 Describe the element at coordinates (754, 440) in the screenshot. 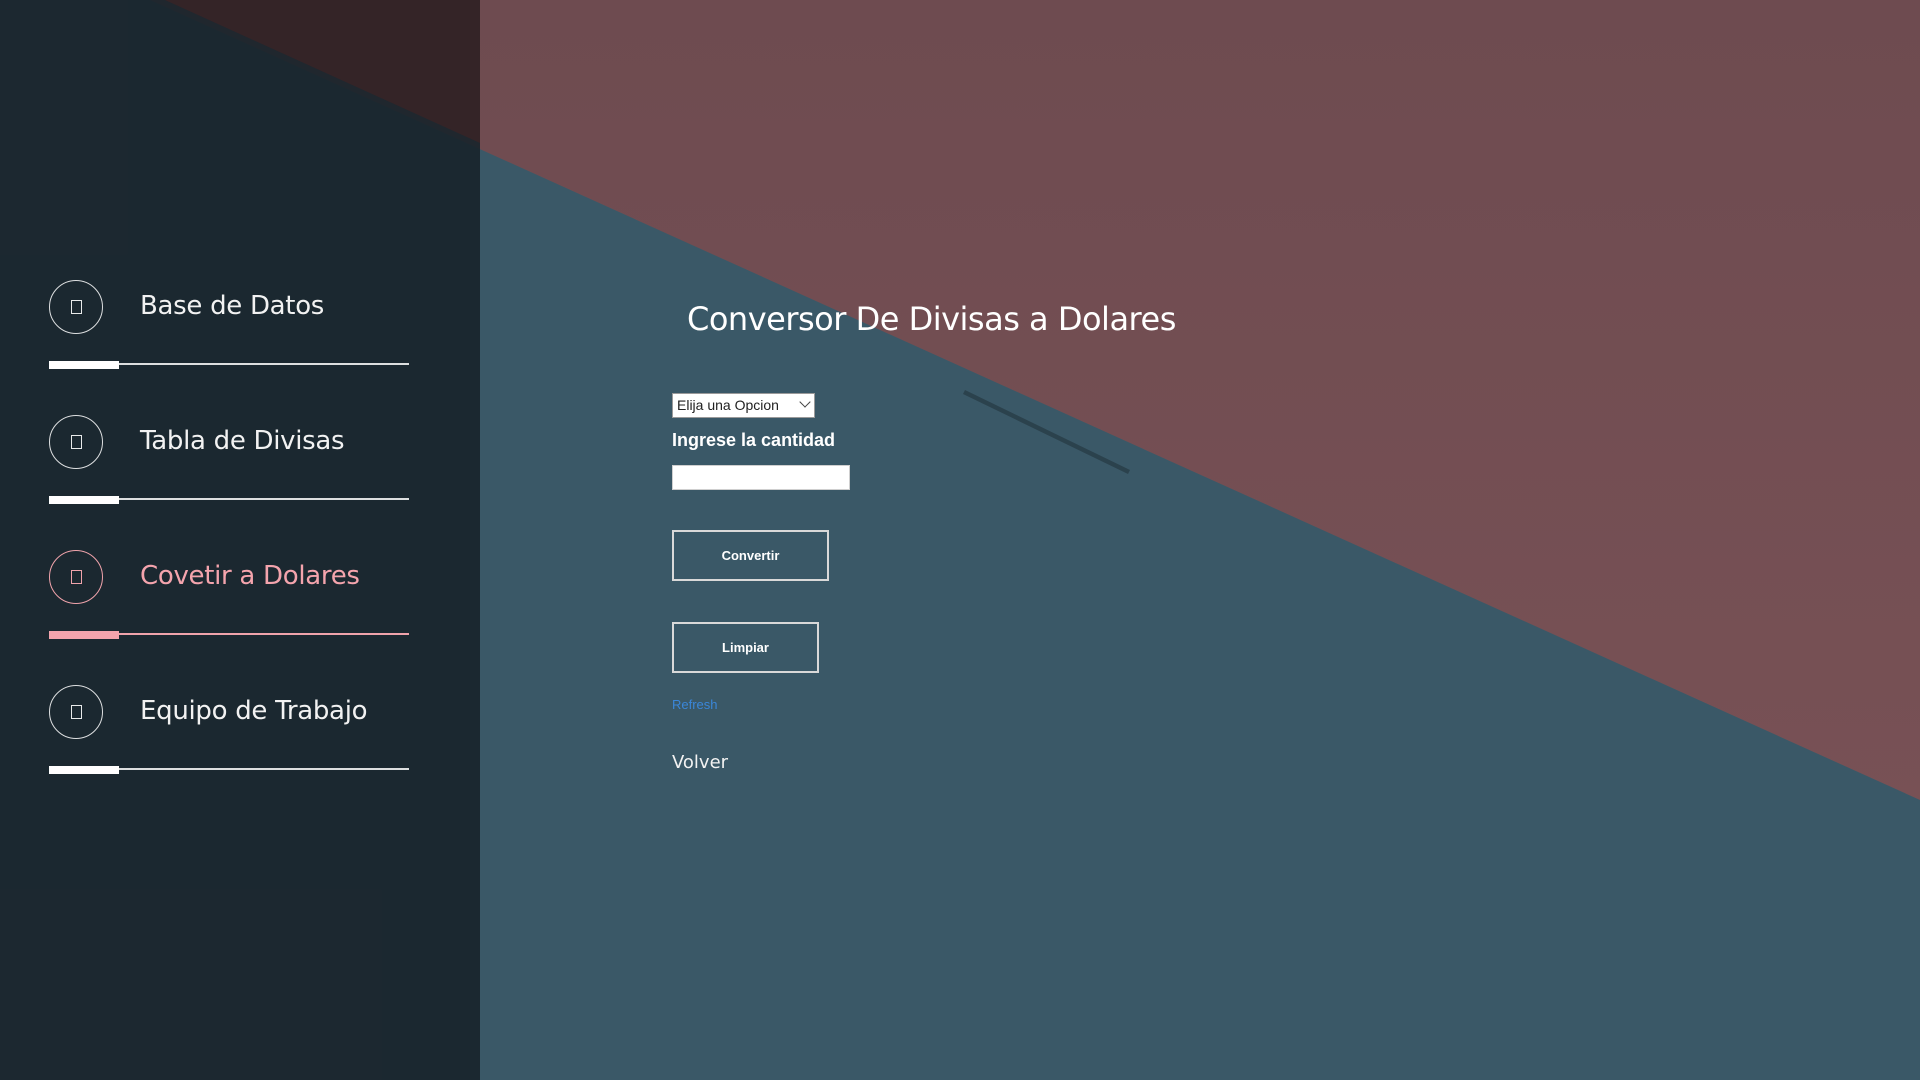

I see `amount-label: Ingrese la cantidad` at that location.